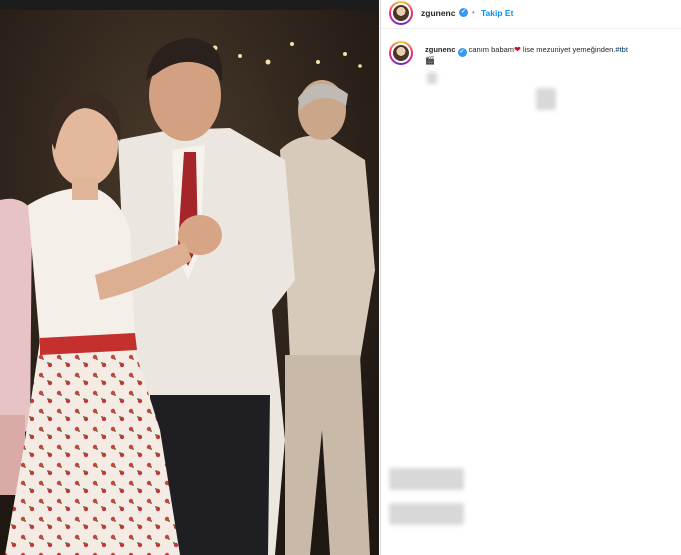 Image resolution: width=681 pixels, height=555 pixels. What do you see at coordinates (531, 14) in the screenshot?
I see `post-header: zgunenc ✓ • Takip Et` at bounding box center [531, 14].